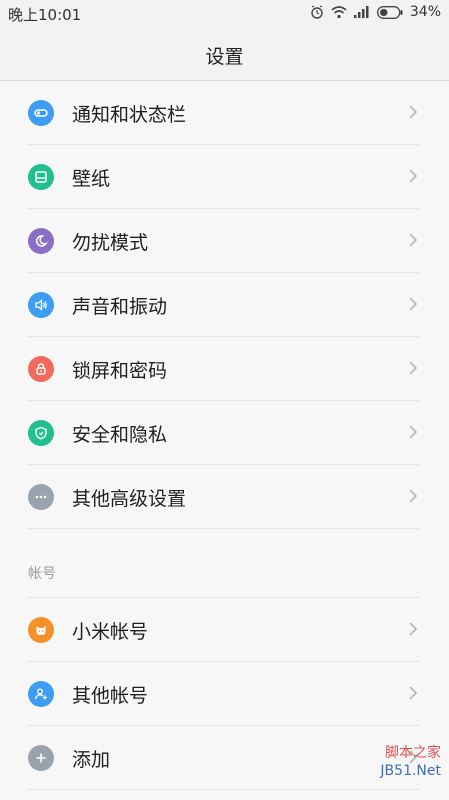 The height and width of the screenshot is (800, 449). Describe the element at coordinates (410, 762) in the screenshot. I see `watermark: 脚本之家 JB51.Net` at that location.